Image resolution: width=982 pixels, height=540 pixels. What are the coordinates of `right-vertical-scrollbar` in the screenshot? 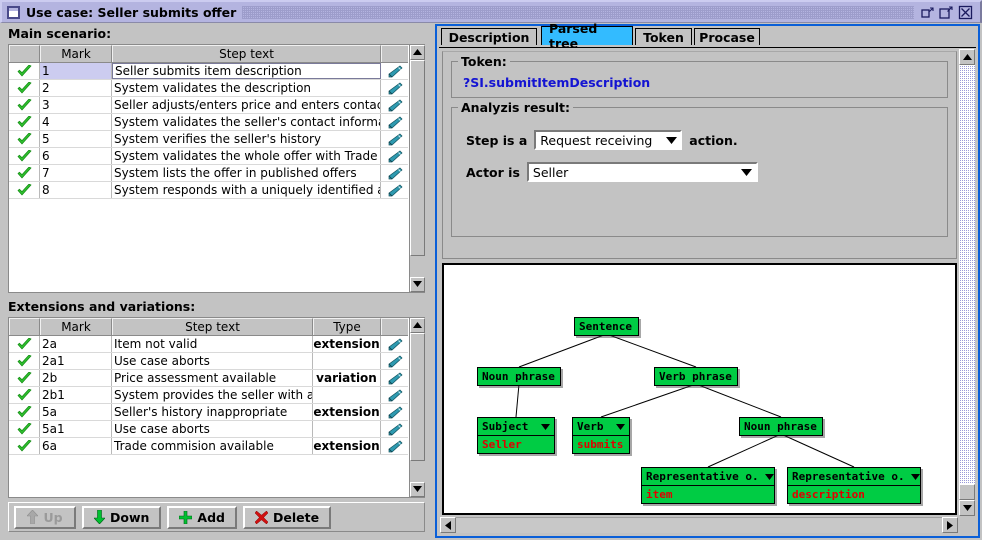 It's located at (967, 282).